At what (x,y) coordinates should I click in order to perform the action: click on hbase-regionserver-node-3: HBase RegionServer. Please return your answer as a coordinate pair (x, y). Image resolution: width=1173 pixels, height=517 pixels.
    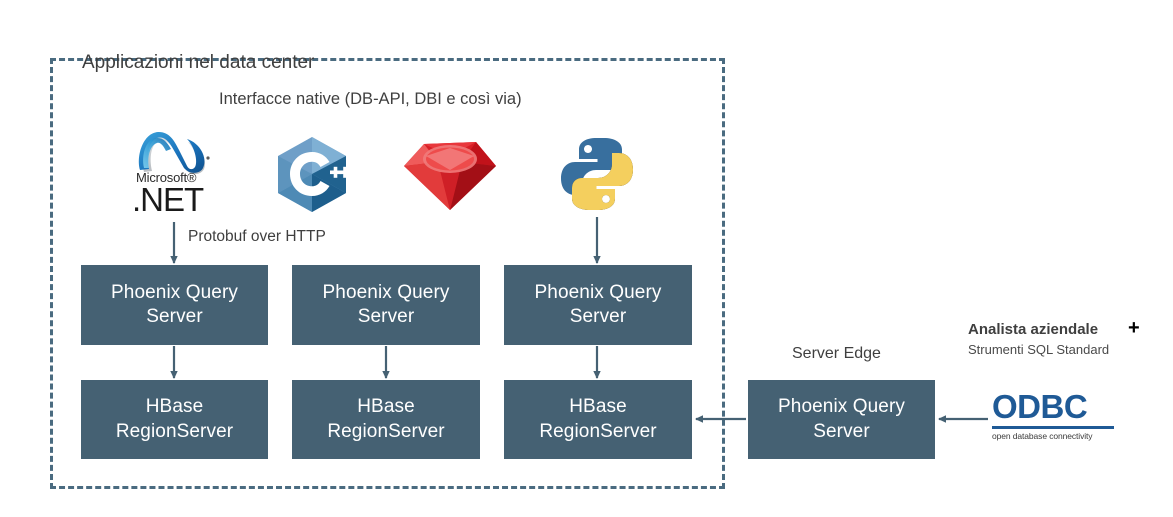
    Looking at the image, I should click on (598, 419).